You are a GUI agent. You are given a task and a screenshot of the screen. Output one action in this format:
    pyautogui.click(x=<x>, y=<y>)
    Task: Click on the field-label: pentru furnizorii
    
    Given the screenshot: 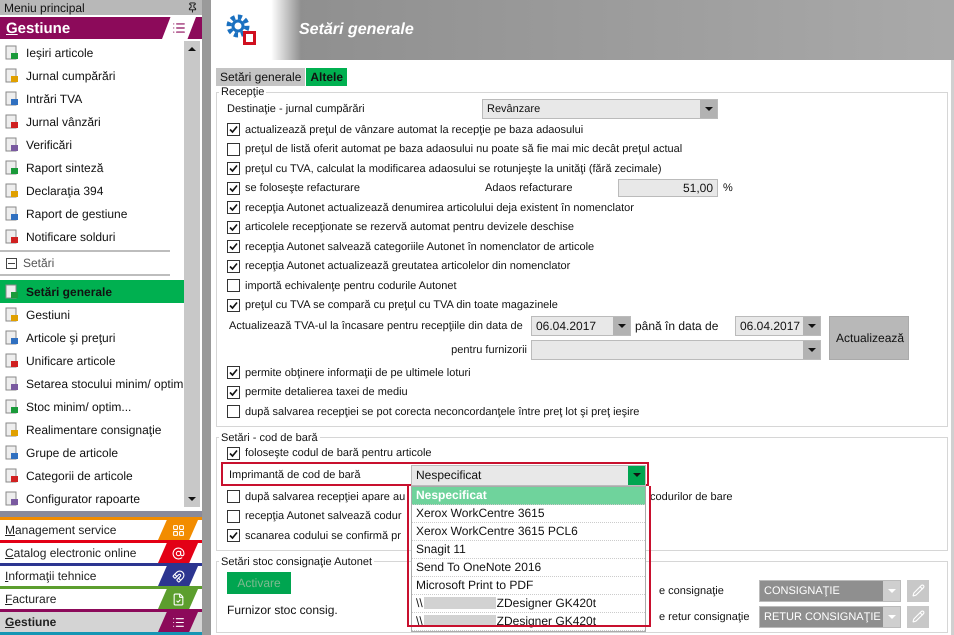 What is the action you would take?
    pyautogui.click(x=489, y=350)
    